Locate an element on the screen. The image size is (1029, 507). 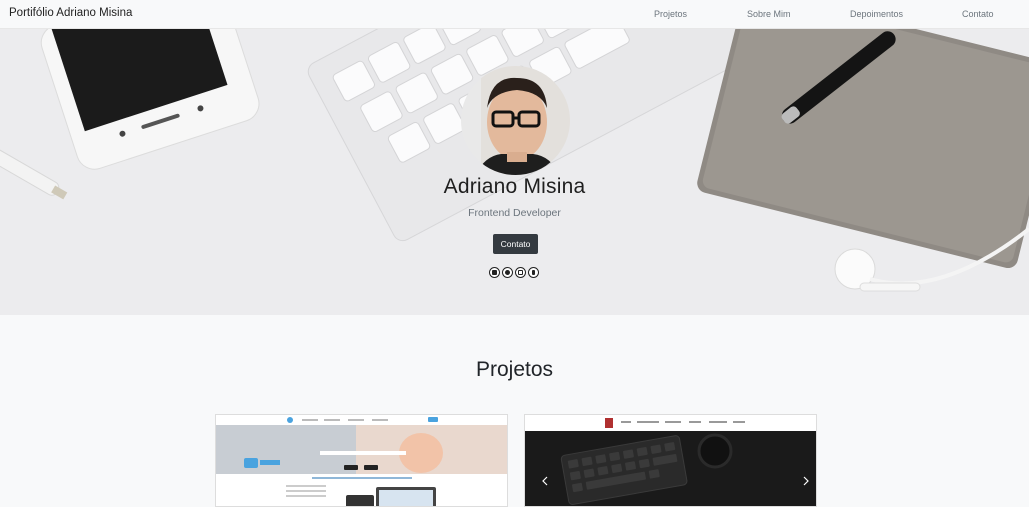
facebook-icon is located at coordinates (533, 272).